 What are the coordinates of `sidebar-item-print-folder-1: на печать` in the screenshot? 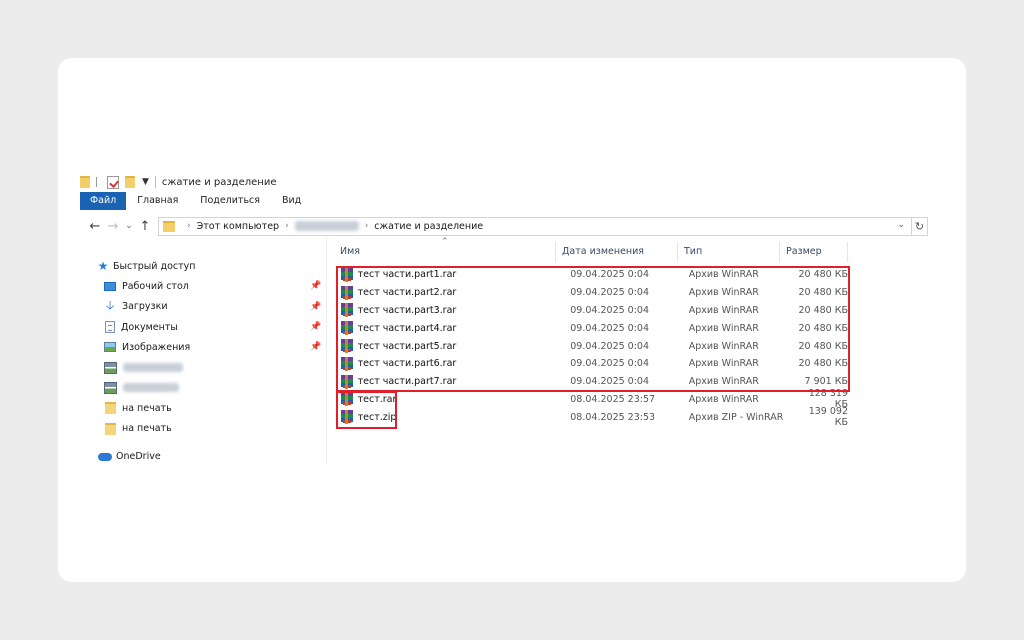 It's located at (211, 408).